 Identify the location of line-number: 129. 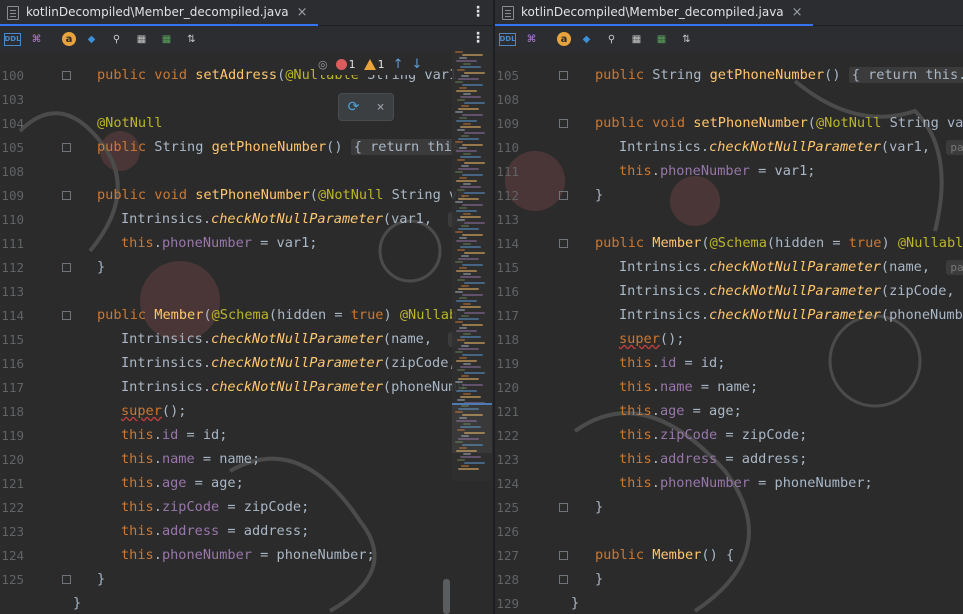
(507, 603).